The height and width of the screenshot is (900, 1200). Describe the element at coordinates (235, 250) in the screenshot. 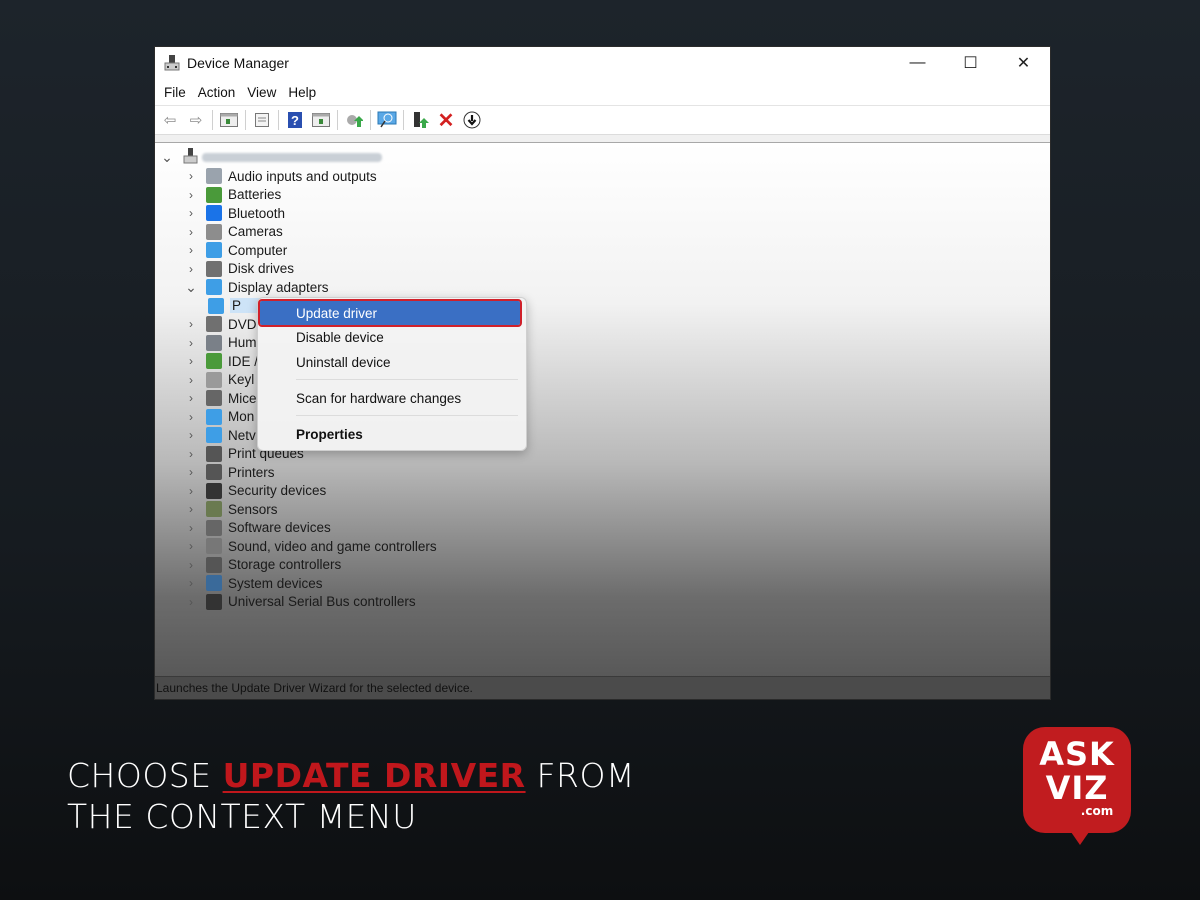

I see `tree-item: › Computer` at that location.